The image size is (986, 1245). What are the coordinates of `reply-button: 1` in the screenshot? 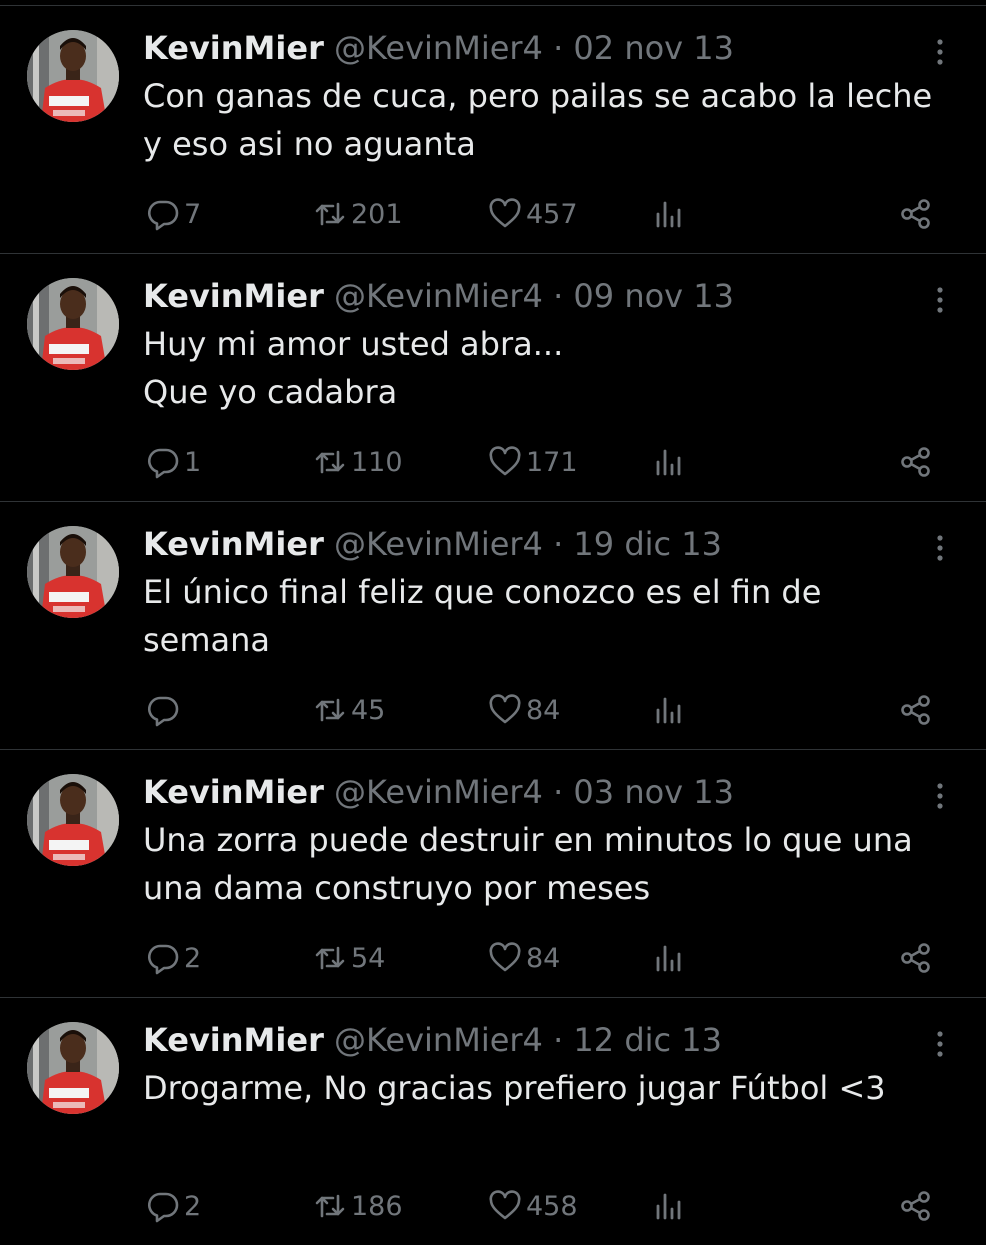 It's located at (173, 462).